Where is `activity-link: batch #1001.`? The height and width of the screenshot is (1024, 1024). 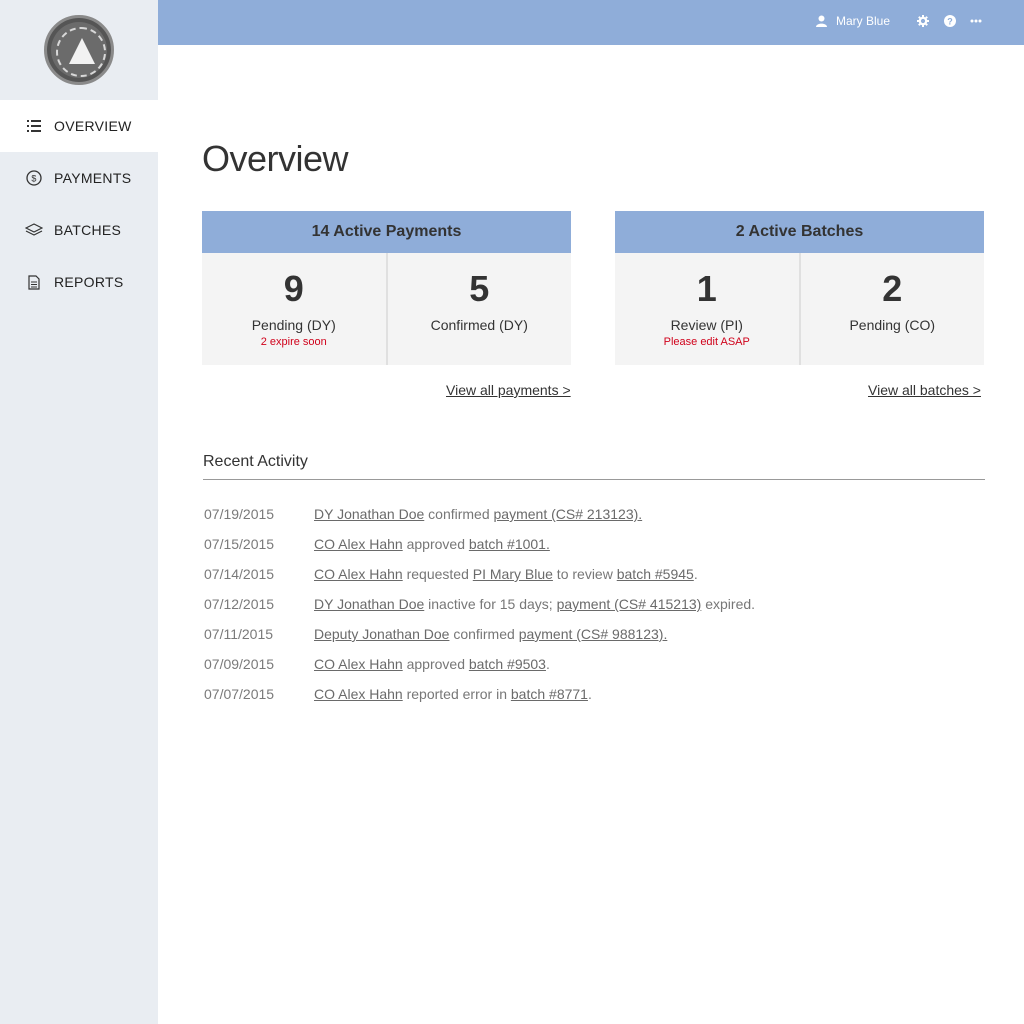 activity-link: batch #1001. is located at coordinates (509, 544).